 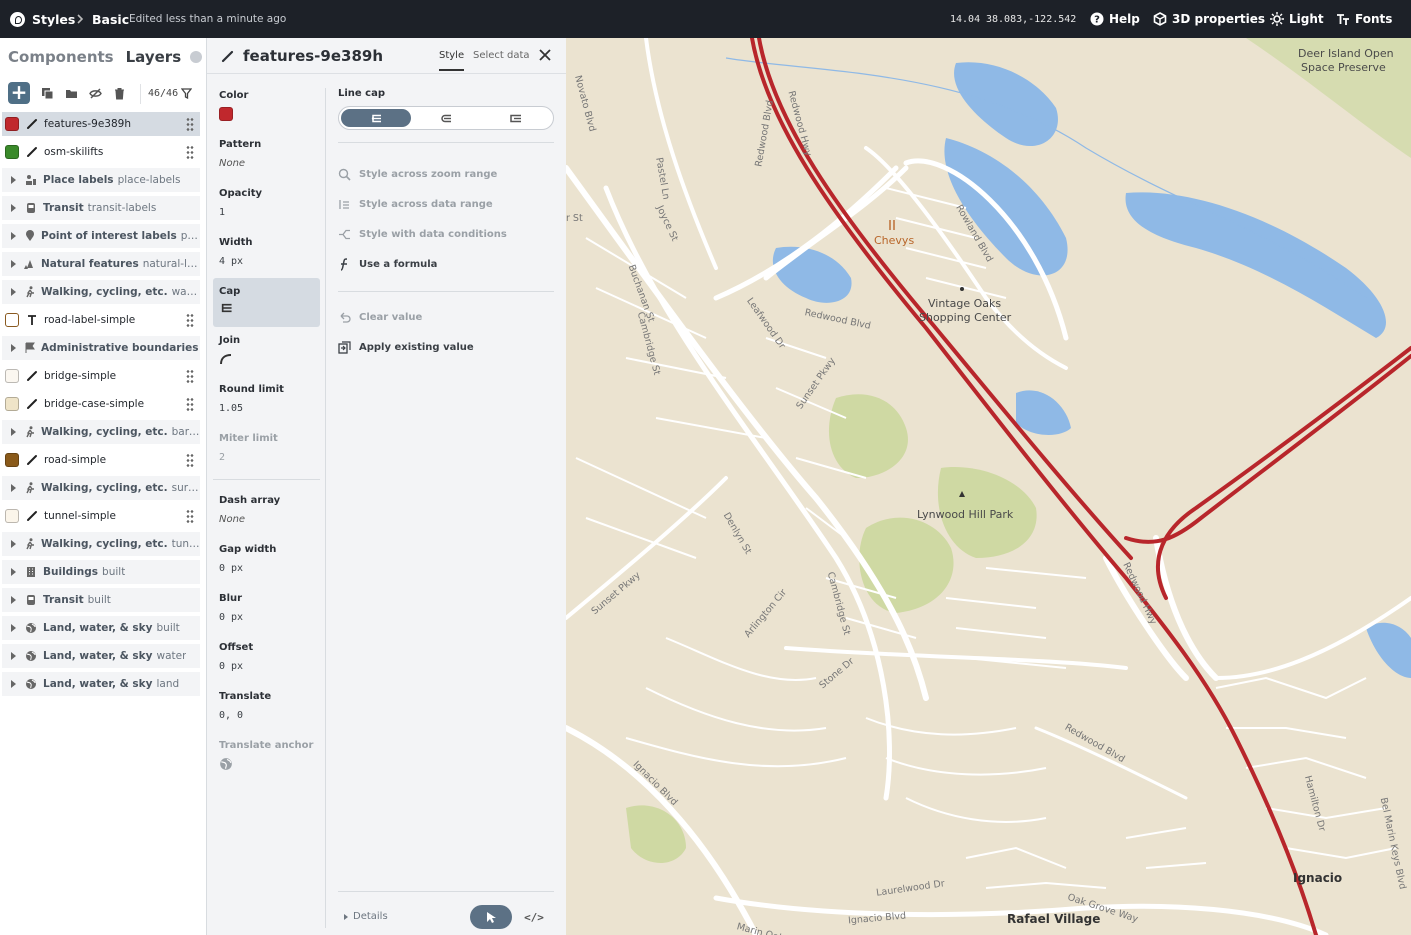 What do you see at coordinates (1346, 53) in the screenshot?
I see `place-label: Deer Island Open` at bounding box center [1346, 53].